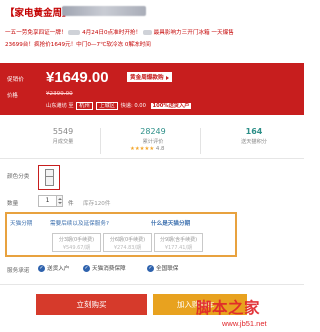  What do you see at coordinates (41, 268) in the screenshot?
I see `truck-icon: ✓` at bounding box center [41, 268].